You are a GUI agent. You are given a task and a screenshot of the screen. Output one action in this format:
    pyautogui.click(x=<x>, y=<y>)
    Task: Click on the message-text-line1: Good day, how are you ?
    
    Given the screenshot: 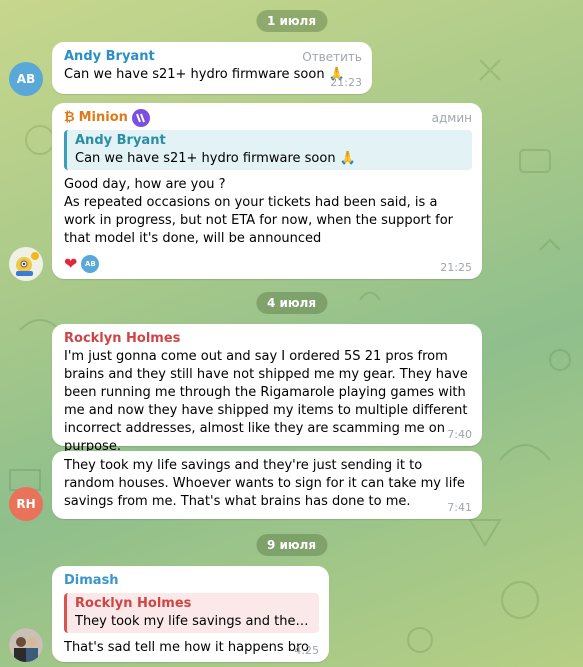 What is the action you would take?
    pyautogui.click(x=145, y=184)
    